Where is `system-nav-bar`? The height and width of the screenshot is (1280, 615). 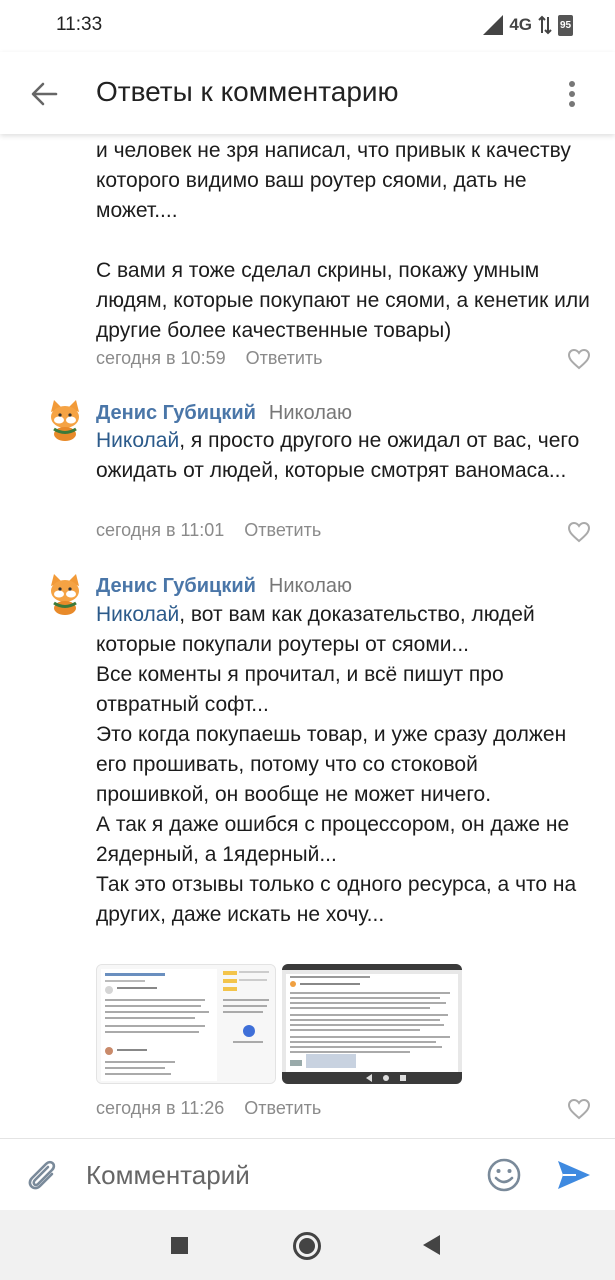
system-nav-bar is located at coordinates (307, 1245).